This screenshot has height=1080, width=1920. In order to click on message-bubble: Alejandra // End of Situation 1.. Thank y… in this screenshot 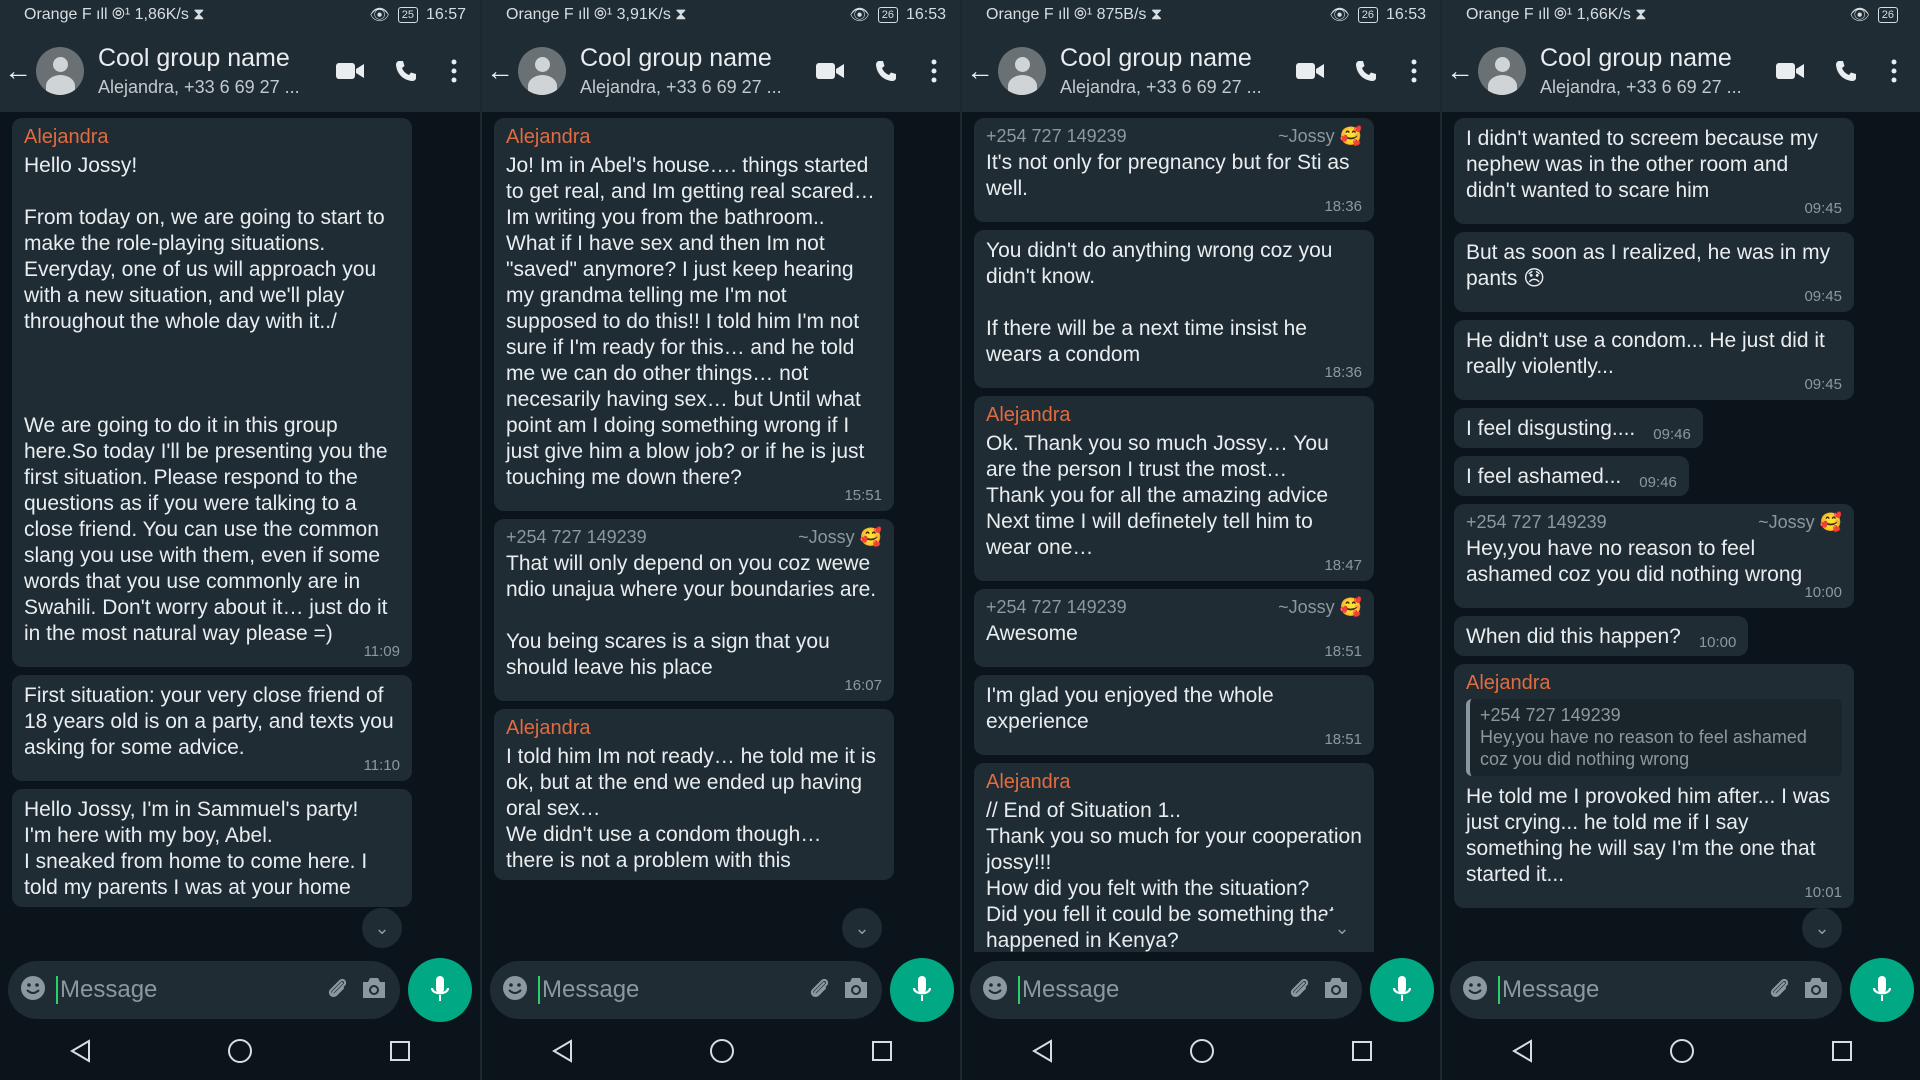, I will do `click(1174, 857)`.